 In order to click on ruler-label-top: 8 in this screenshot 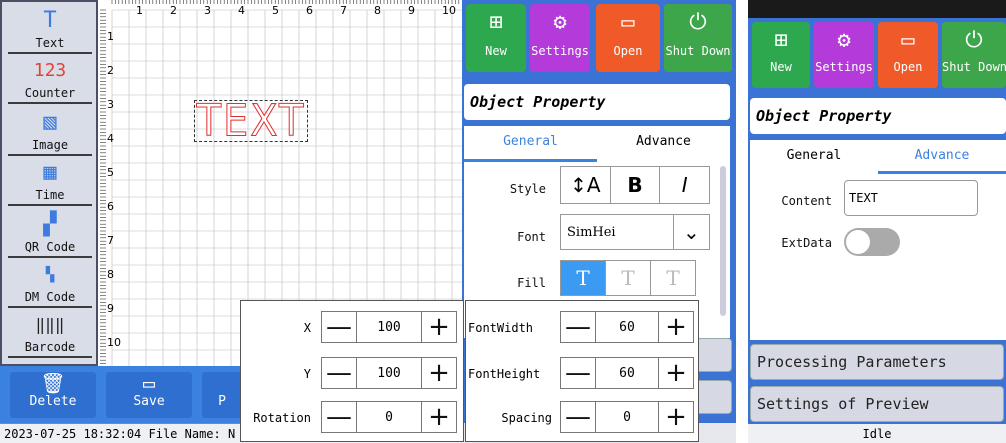, I will do `click(377, 10)`.